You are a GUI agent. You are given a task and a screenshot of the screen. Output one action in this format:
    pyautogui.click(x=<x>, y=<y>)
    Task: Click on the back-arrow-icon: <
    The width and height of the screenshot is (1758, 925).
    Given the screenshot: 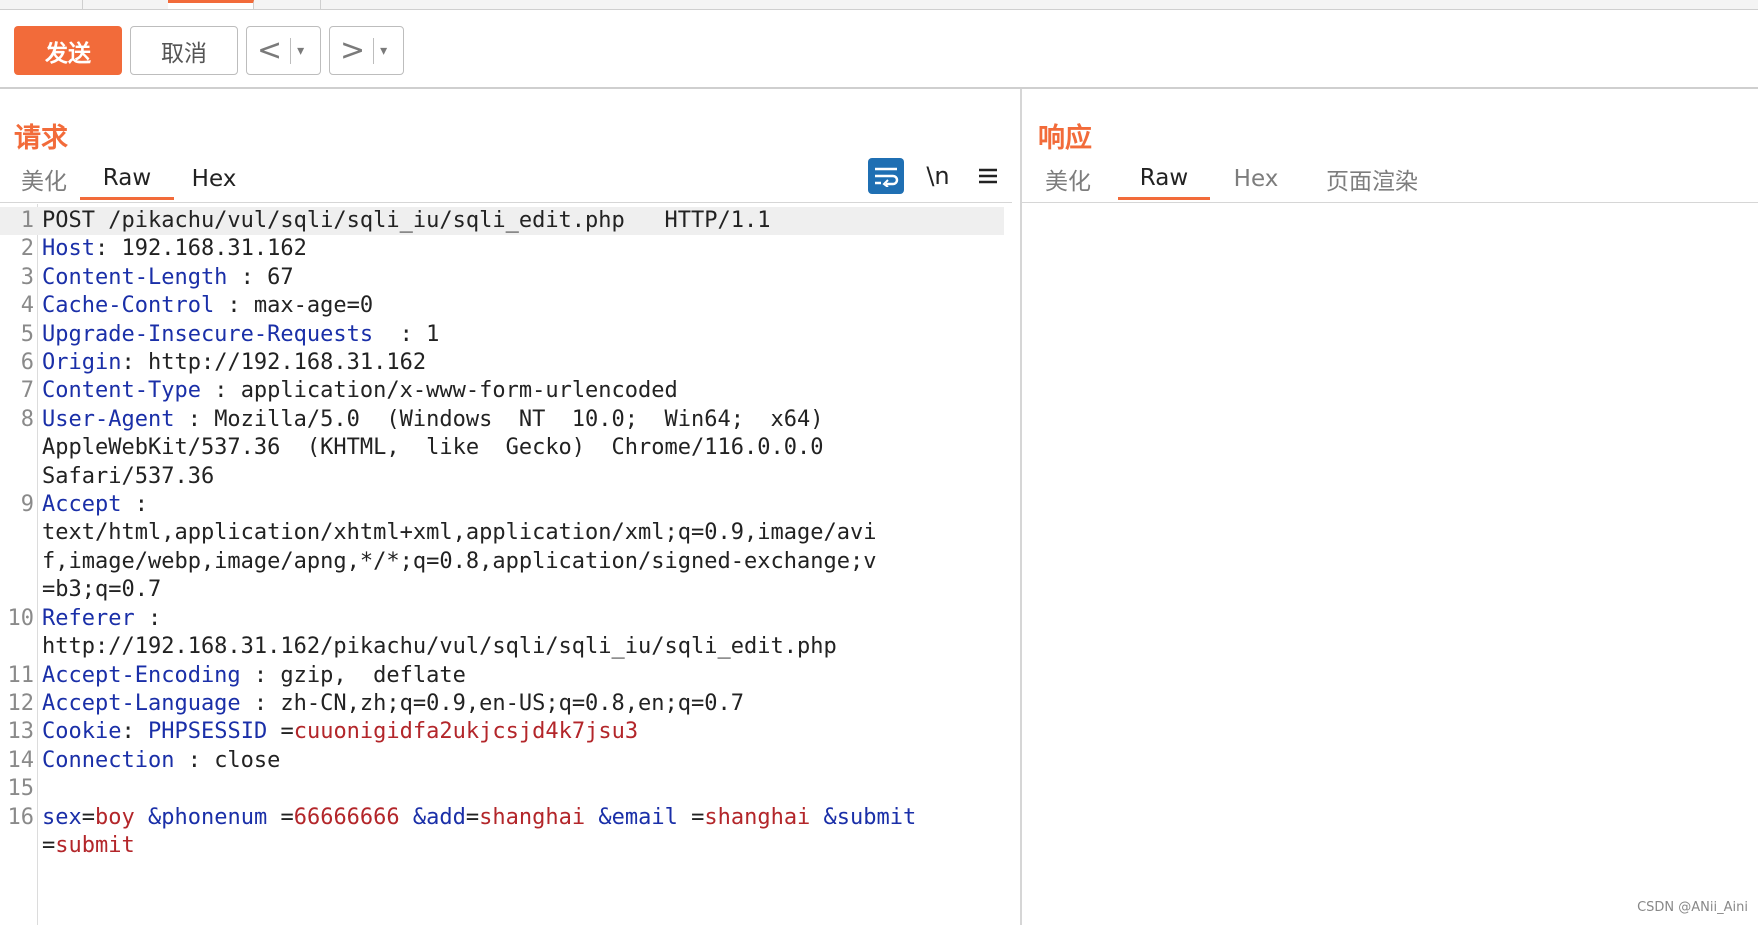 What is the action you would take?
    pyautogui.click(x=270, y=50)
    